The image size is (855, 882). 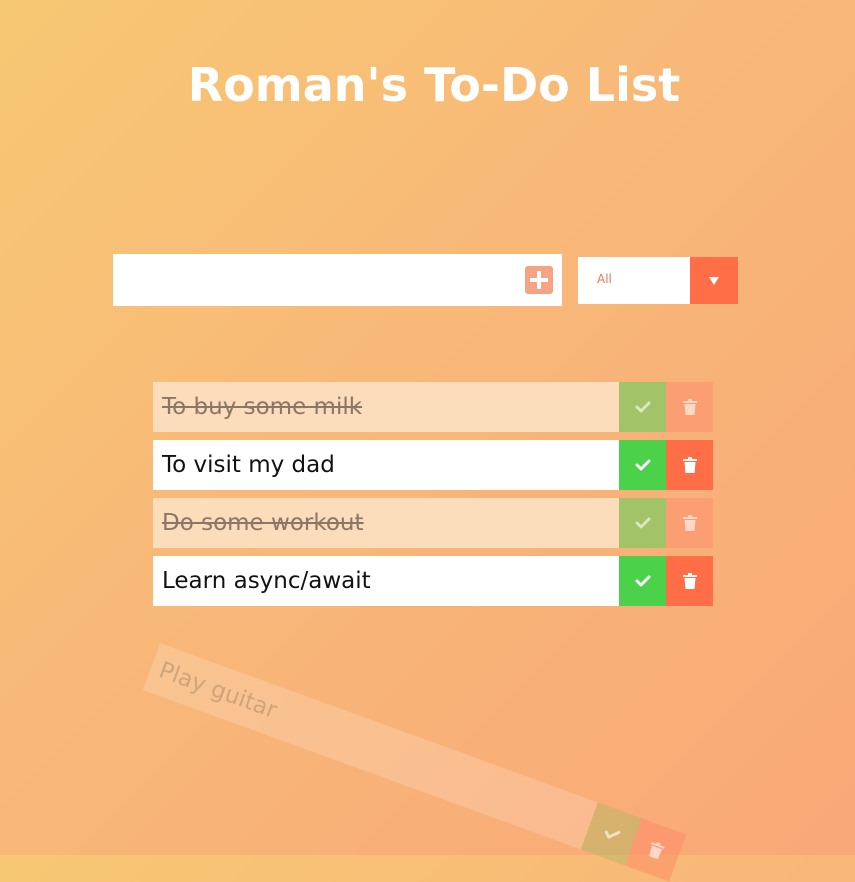 What do you see at coordinates (386, 581) in the screenshot?
I see `todo-item-text: Learn async/await` at bounding box center [386, 581].